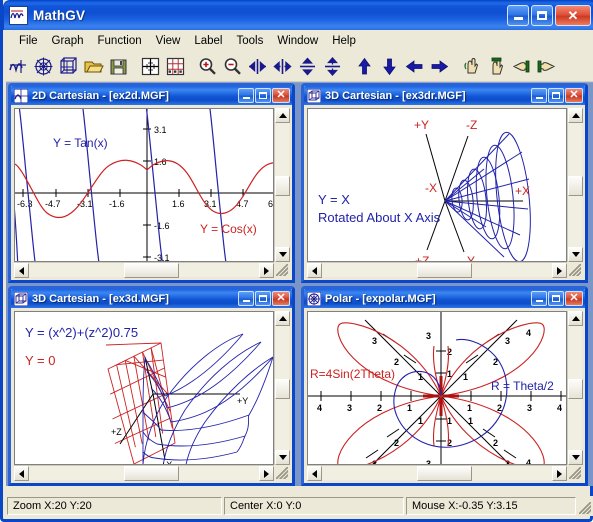 The image size is (593, 522). Describe the element at coordinates (439, 66) in the screenshot. I see `pan-right-icon` at that location.